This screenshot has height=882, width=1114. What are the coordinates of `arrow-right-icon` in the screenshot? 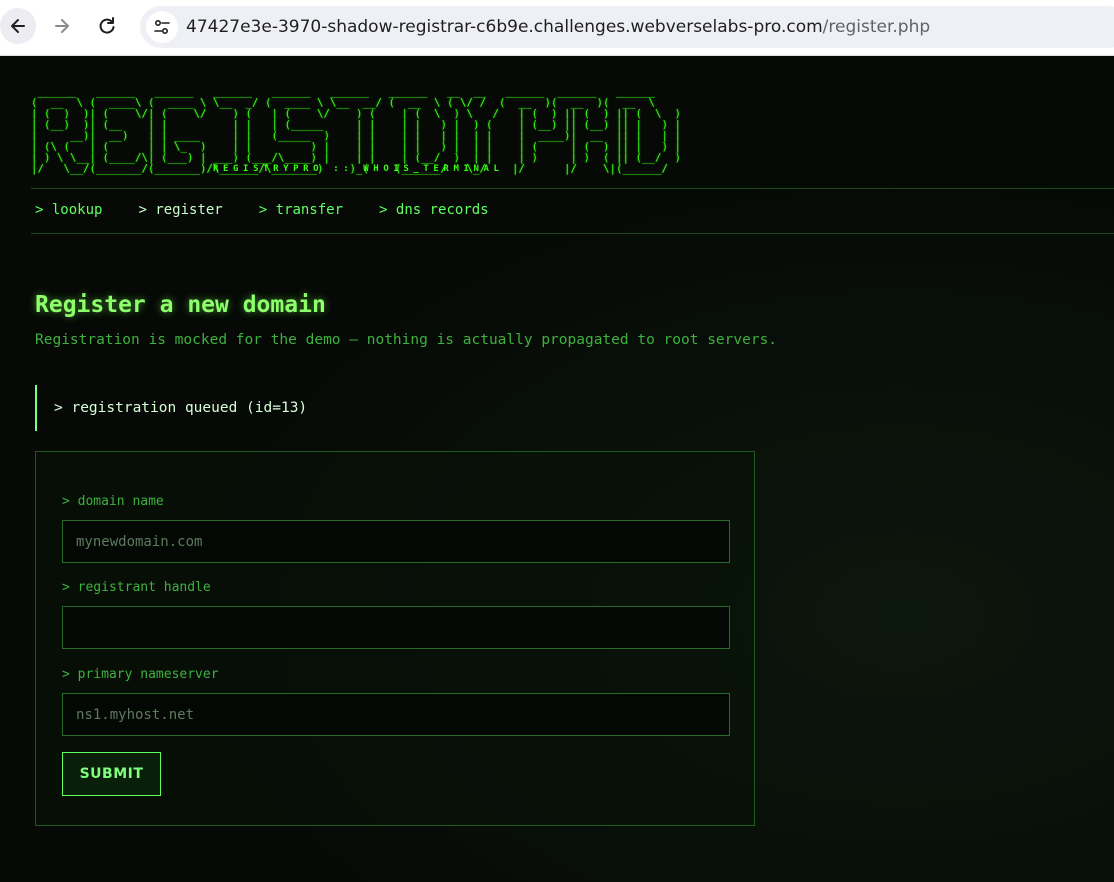 It's located at (62, 26).